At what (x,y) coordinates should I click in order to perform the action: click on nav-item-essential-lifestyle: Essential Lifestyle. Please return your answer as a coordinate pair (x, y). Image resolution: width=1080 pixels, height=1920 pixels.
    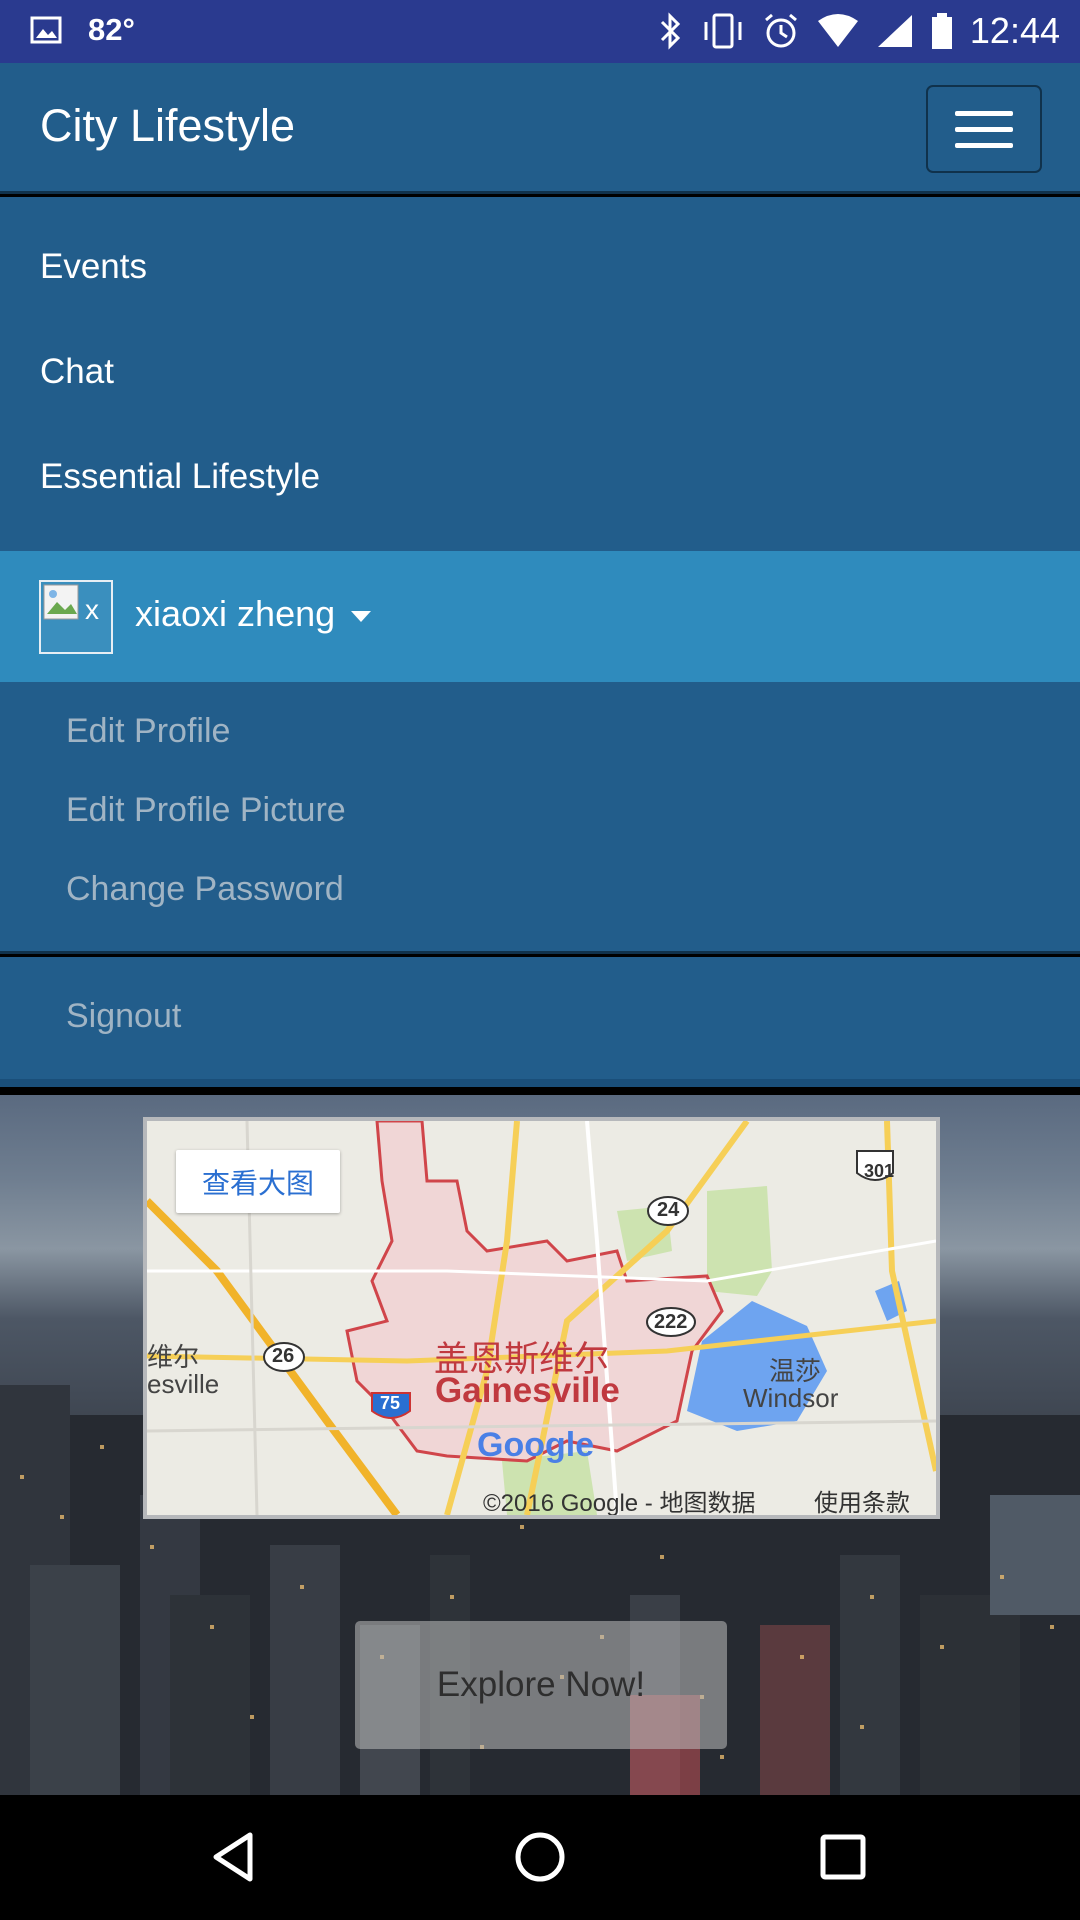
    Looking at the image, I should click on (180, 477).